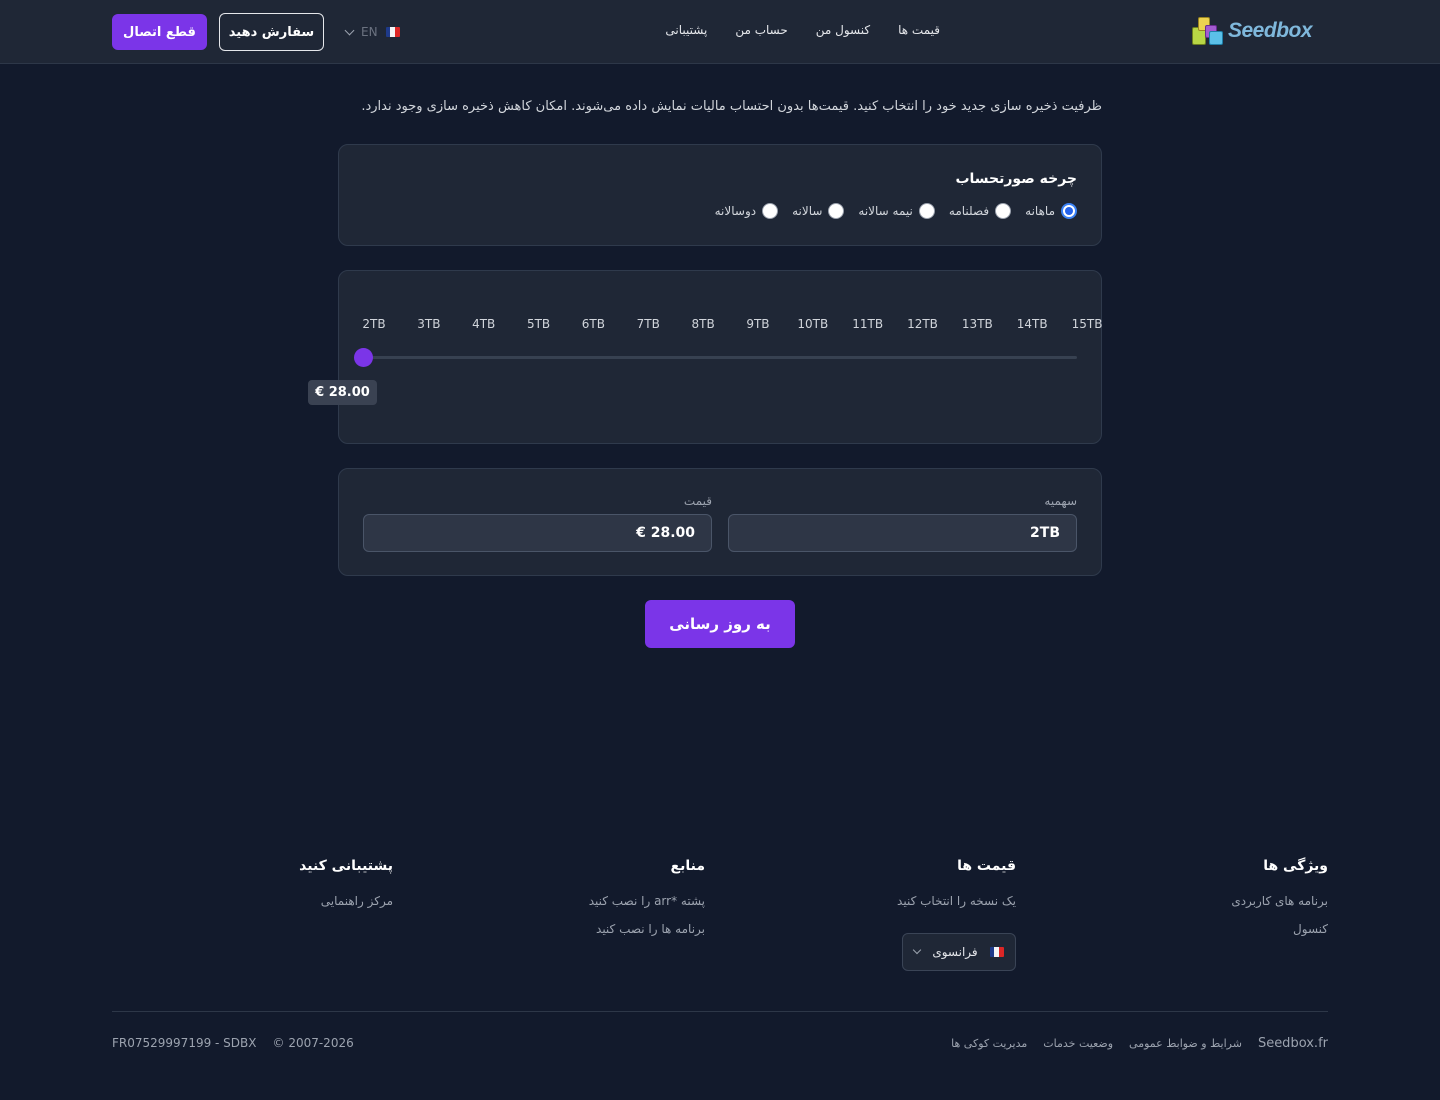 This screenshot has width=1440, height=1100. Describe the element at coordinates (346, 866) in the screenshot. I see `footer-heading: پشتیبانی کنید` at that location.